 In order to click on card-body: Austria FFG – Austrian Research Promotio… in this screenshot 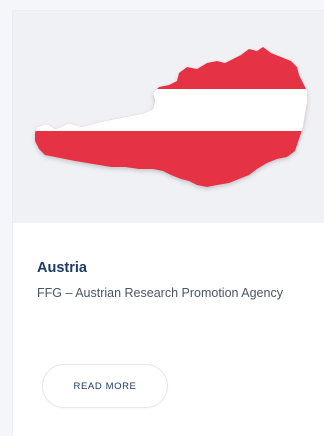, I will do `click(172, 281)`.